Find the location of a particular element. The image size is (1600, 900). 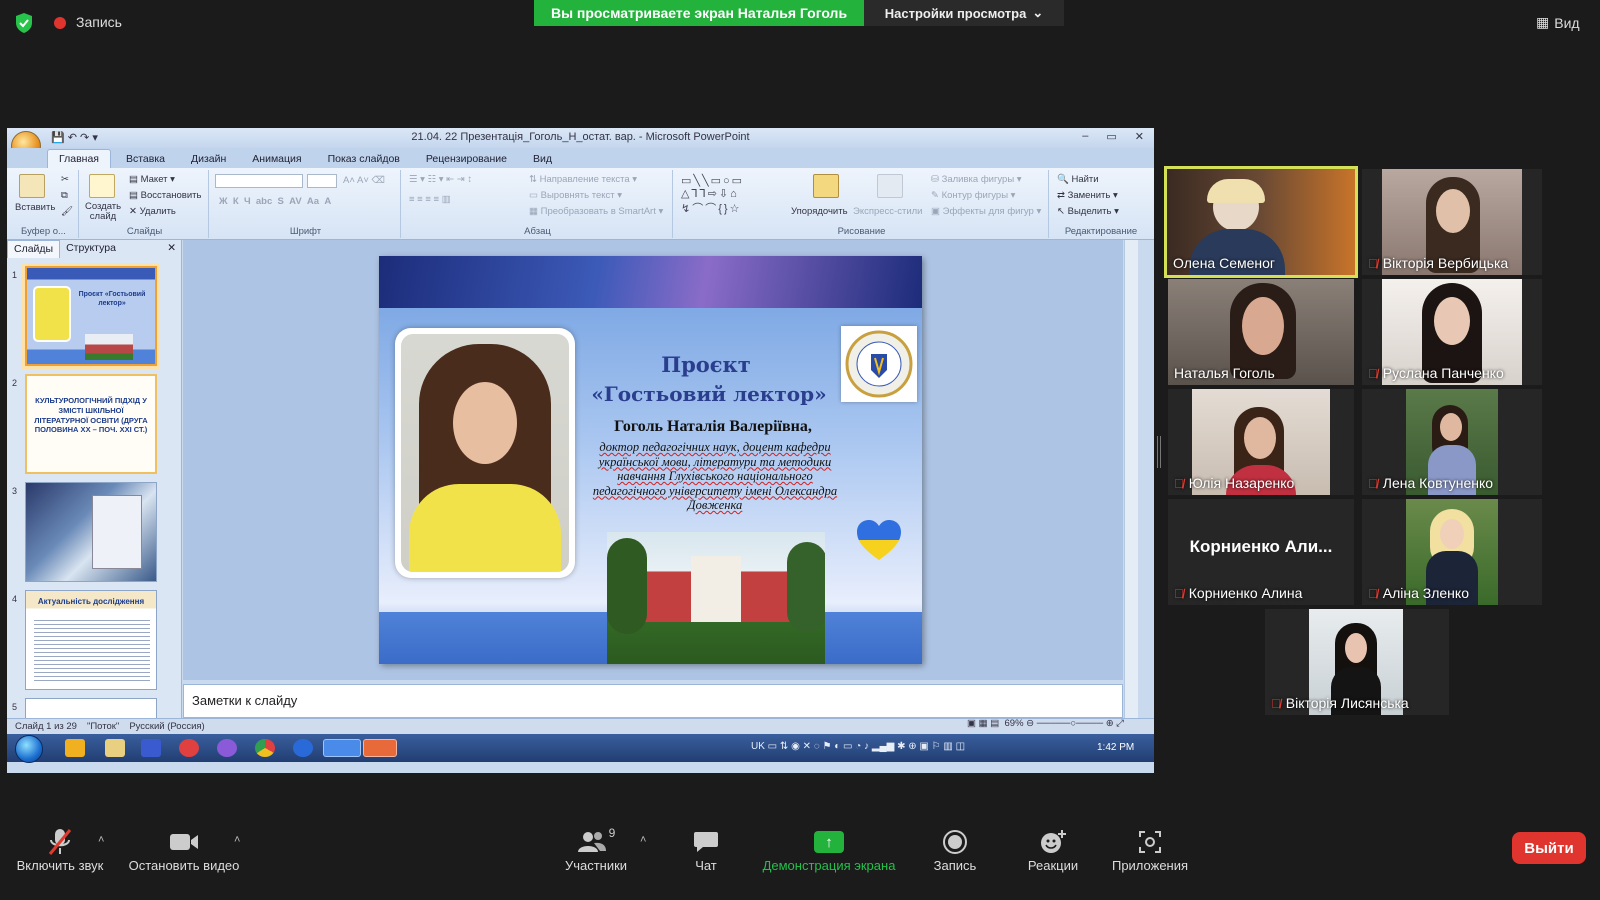

tab-home: Главная is located at coordinates (79, 158).